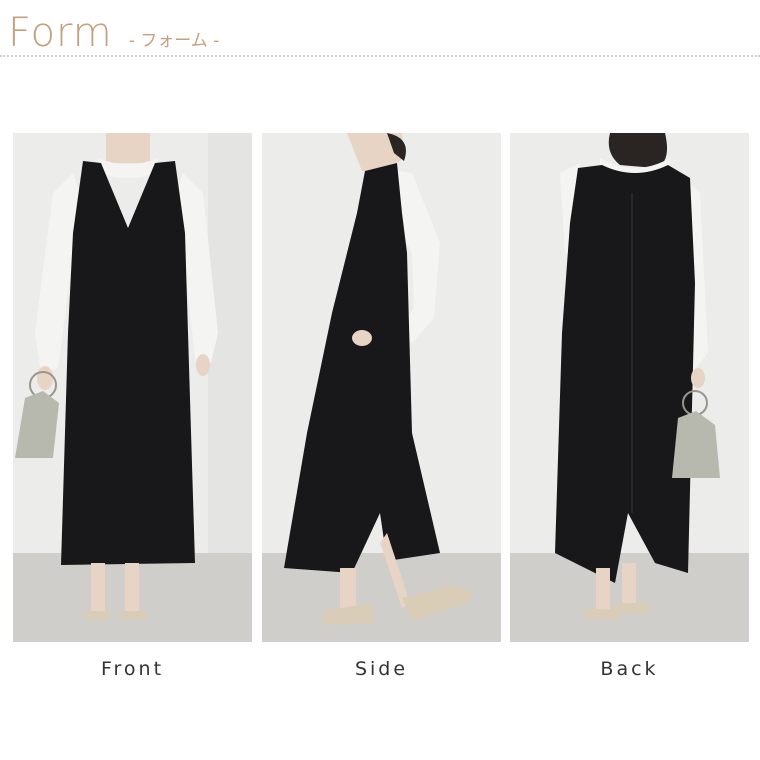 The image size is (760, 760). I want to click on page-subtitle: - フォーム -, so click(174, 41).